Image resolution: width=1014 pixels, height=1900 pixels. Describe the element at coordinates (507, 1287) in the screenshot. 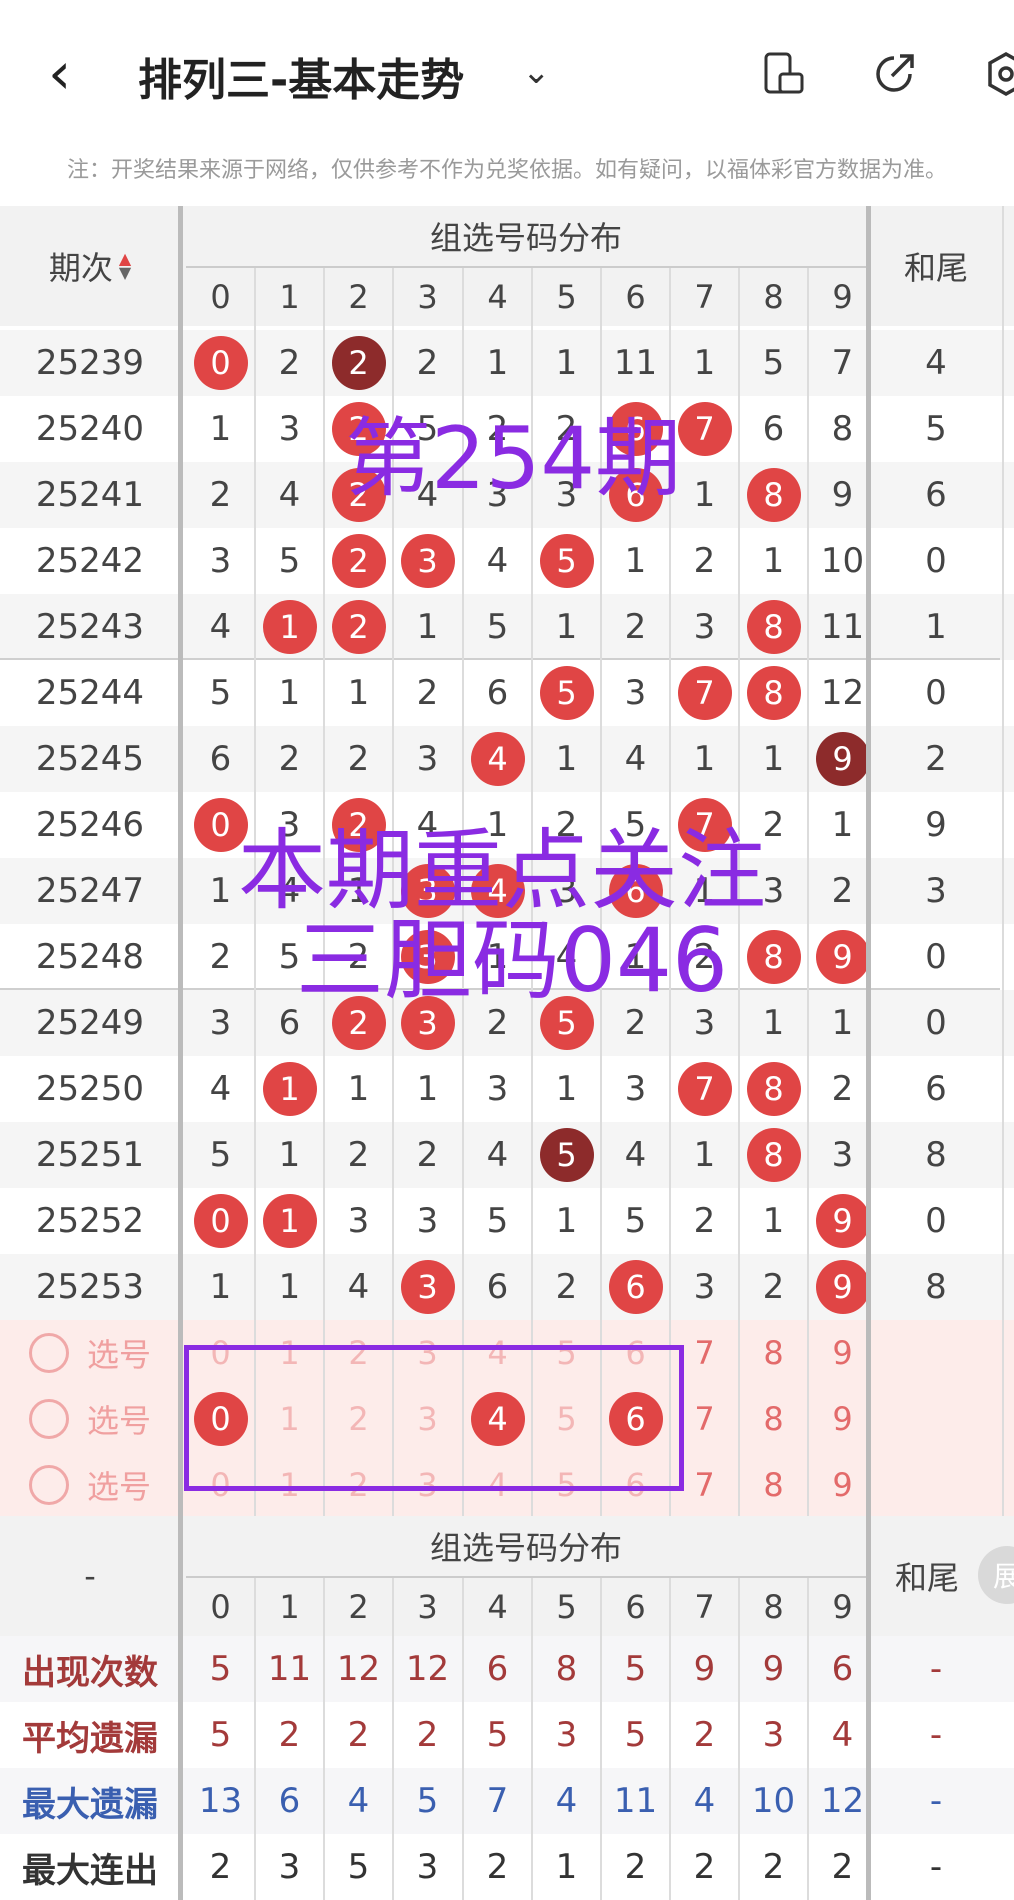

I see `table-row: 25253 1 1 4 3 6 2 6 3 2 9 8` at that location.